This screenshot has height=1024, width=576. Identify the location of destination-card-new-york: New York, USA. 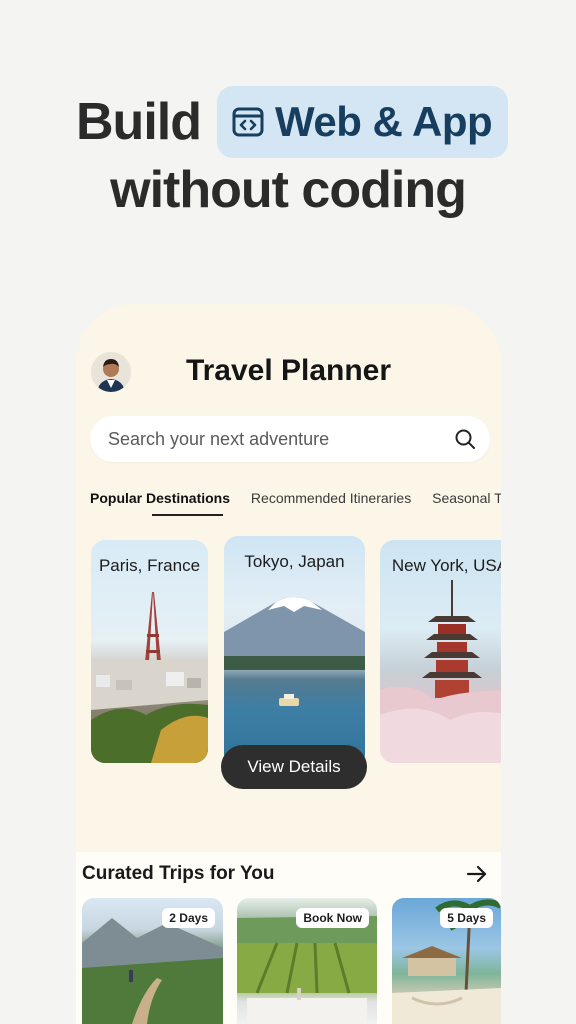
(440, 651).